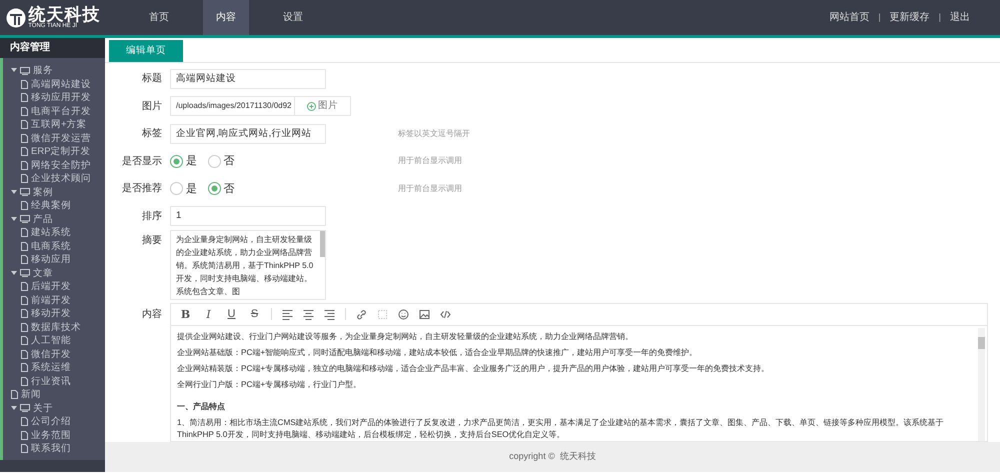  Describe the element at coordinates (61, 138) in the screenshot. I see `tree-item: 微信开发运营` at that location.